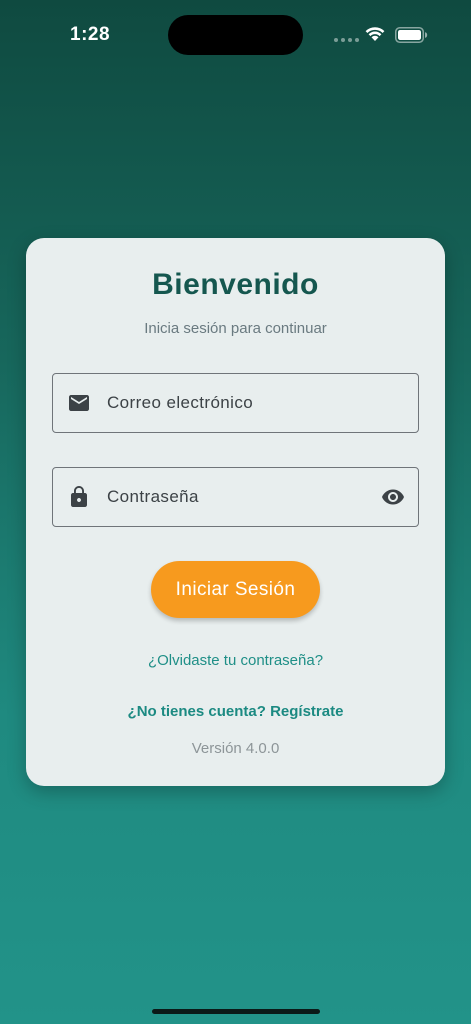  I want to click on mail-icon, so click(79, 403).